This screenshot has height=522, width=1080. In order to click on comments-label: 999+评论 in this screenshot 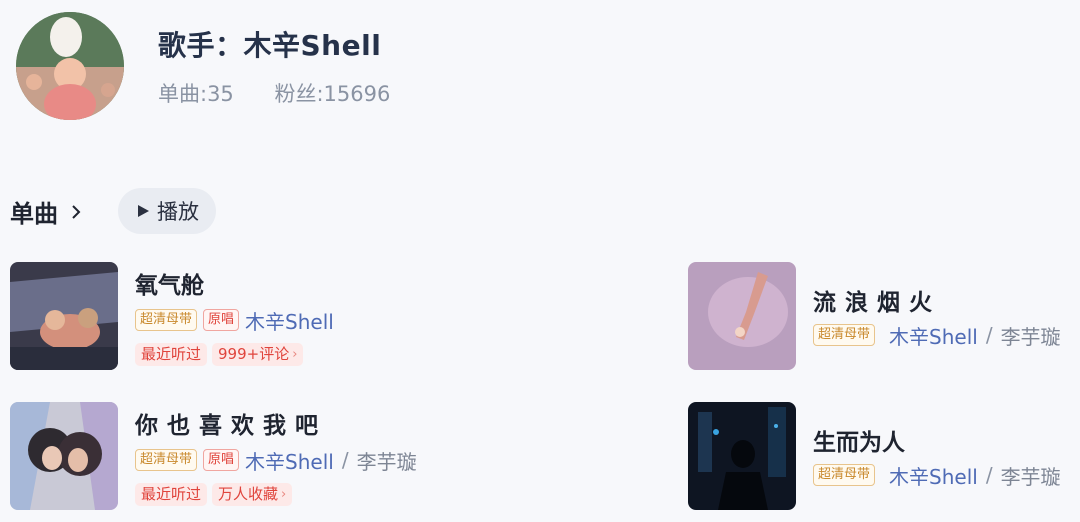, I will do `click(254, 354)`.